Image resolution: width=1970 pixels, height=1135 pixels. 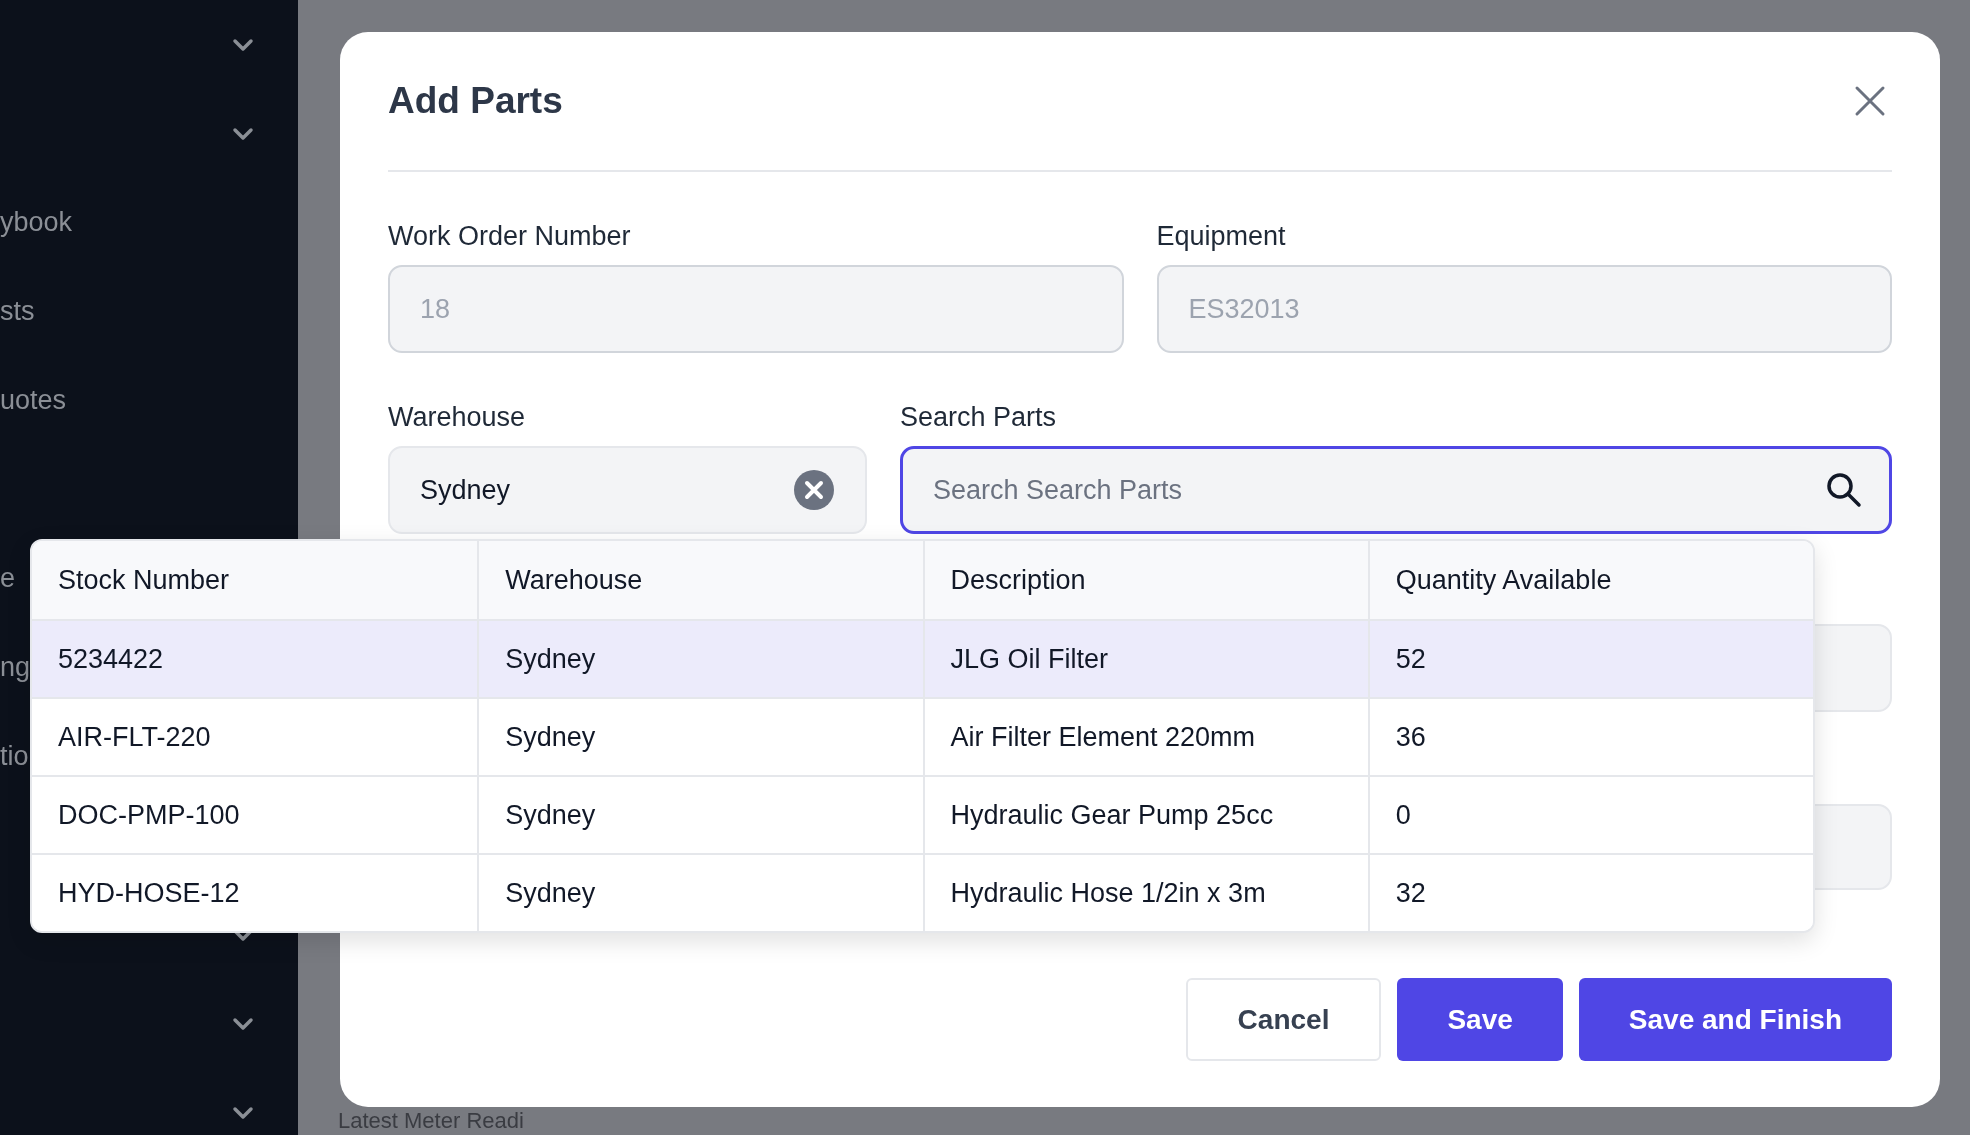 I want to click on search-field: Search Search Parts, so click(x=1396, y=490).